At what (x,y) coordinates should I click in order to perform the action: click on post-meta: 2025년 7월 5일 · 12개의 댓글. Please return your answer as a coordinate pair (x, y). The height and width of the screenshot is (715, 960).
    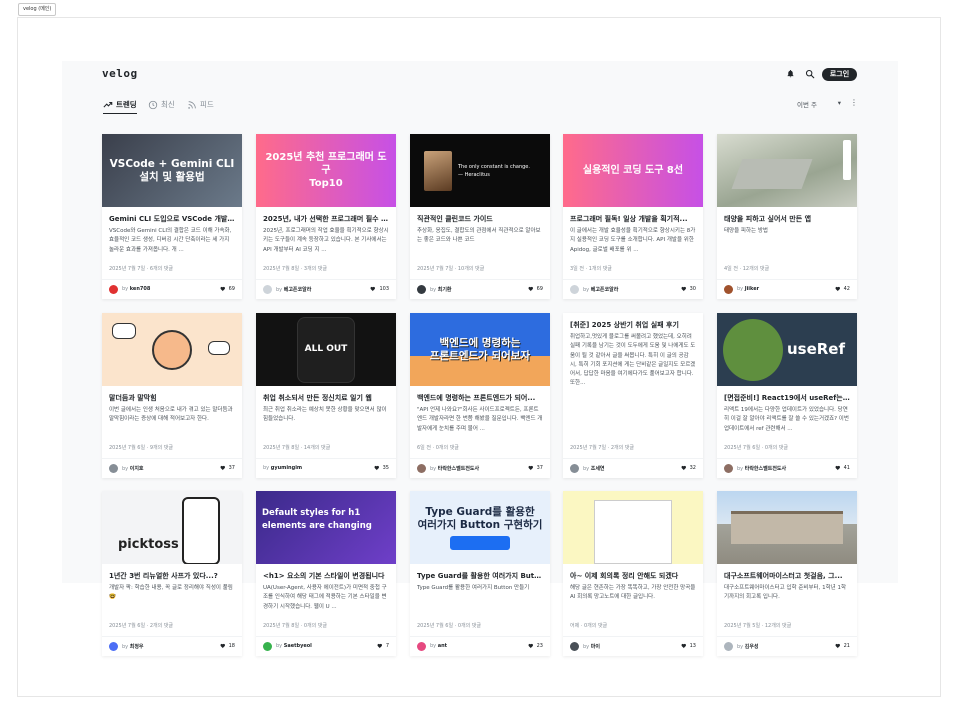
    Looking at the image, I should click on (758, 626).